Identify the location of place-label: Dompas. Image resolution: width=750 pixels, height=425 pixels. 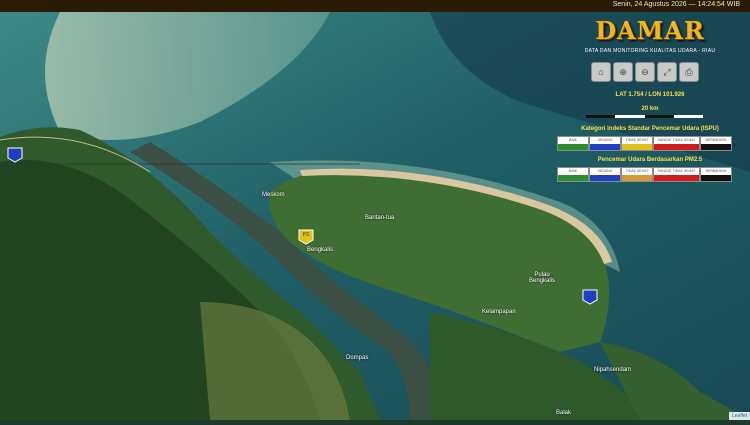
(357, 358).